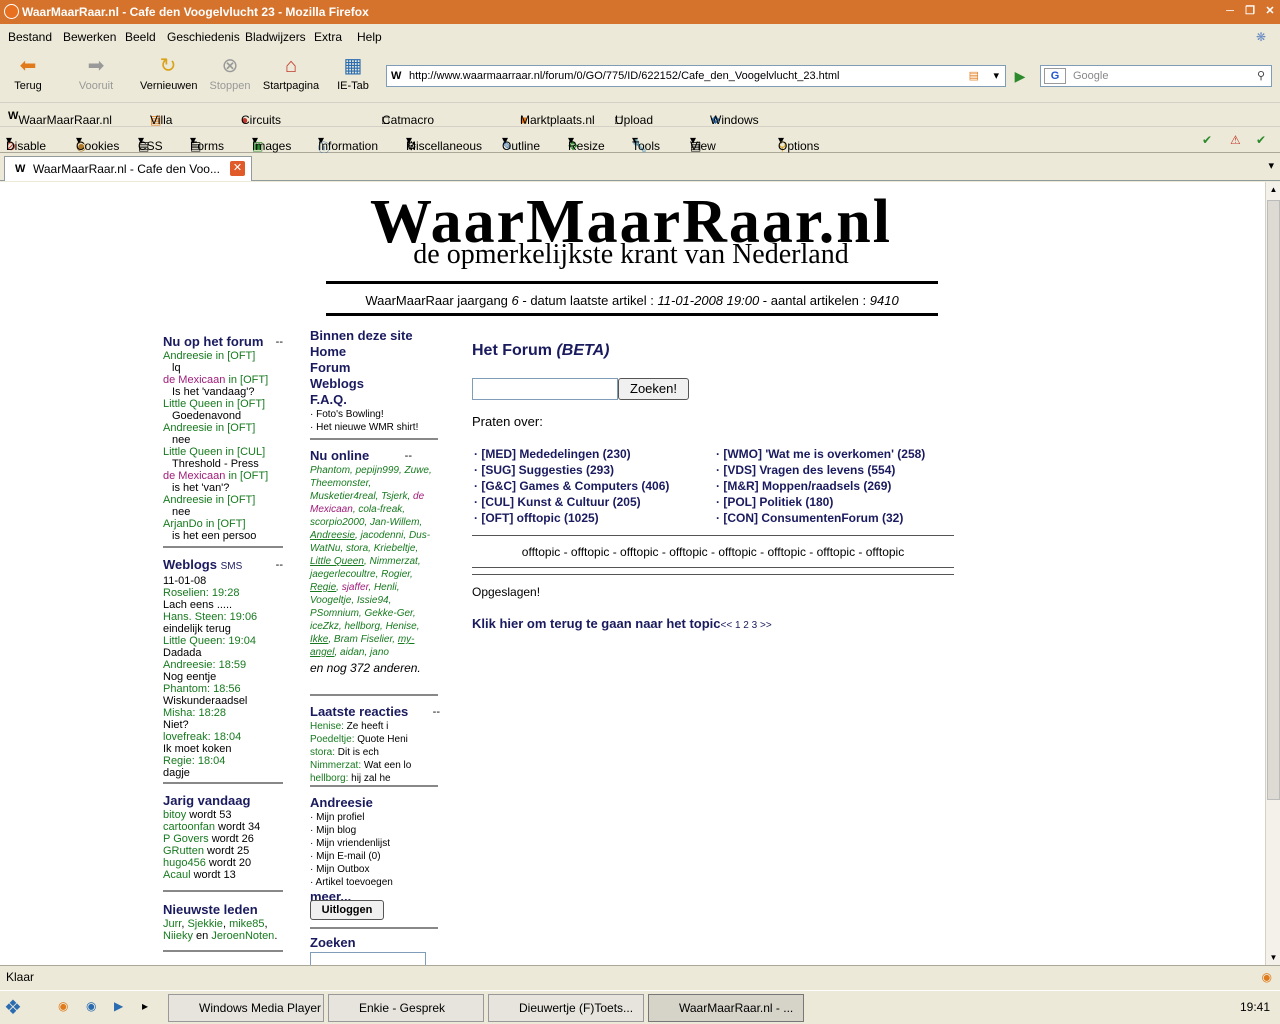 This screenshot has width=1280, height=1024. What do you see at coordinates (30, 37) in the screenshot?
I see `menu-bestand: Bestand` at bounding box center [30, 37].